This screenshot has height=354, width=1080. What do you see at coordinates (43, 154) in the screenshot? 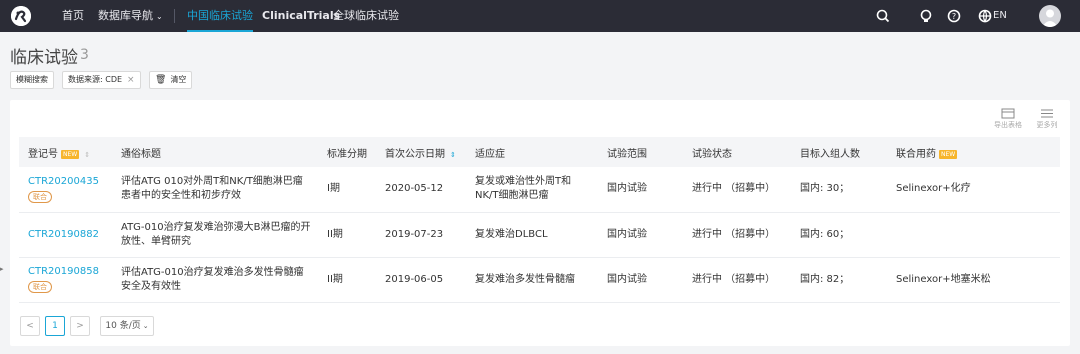
I see `col-reg-label: 登记号` at bounding box center [43, 154].